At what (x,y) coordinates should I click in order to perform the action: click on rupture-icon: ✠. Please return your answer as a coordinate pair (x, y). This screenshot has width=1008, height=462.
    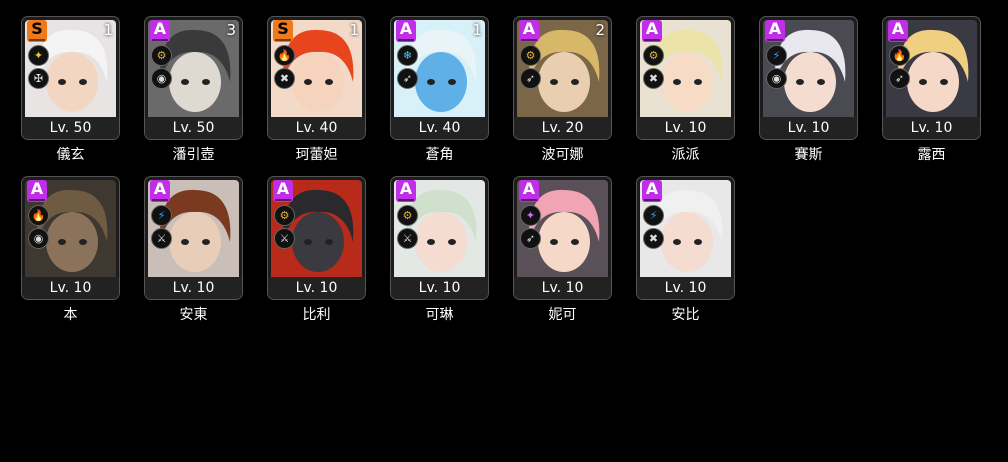
    Looking at the image, I should click on (38, 78).